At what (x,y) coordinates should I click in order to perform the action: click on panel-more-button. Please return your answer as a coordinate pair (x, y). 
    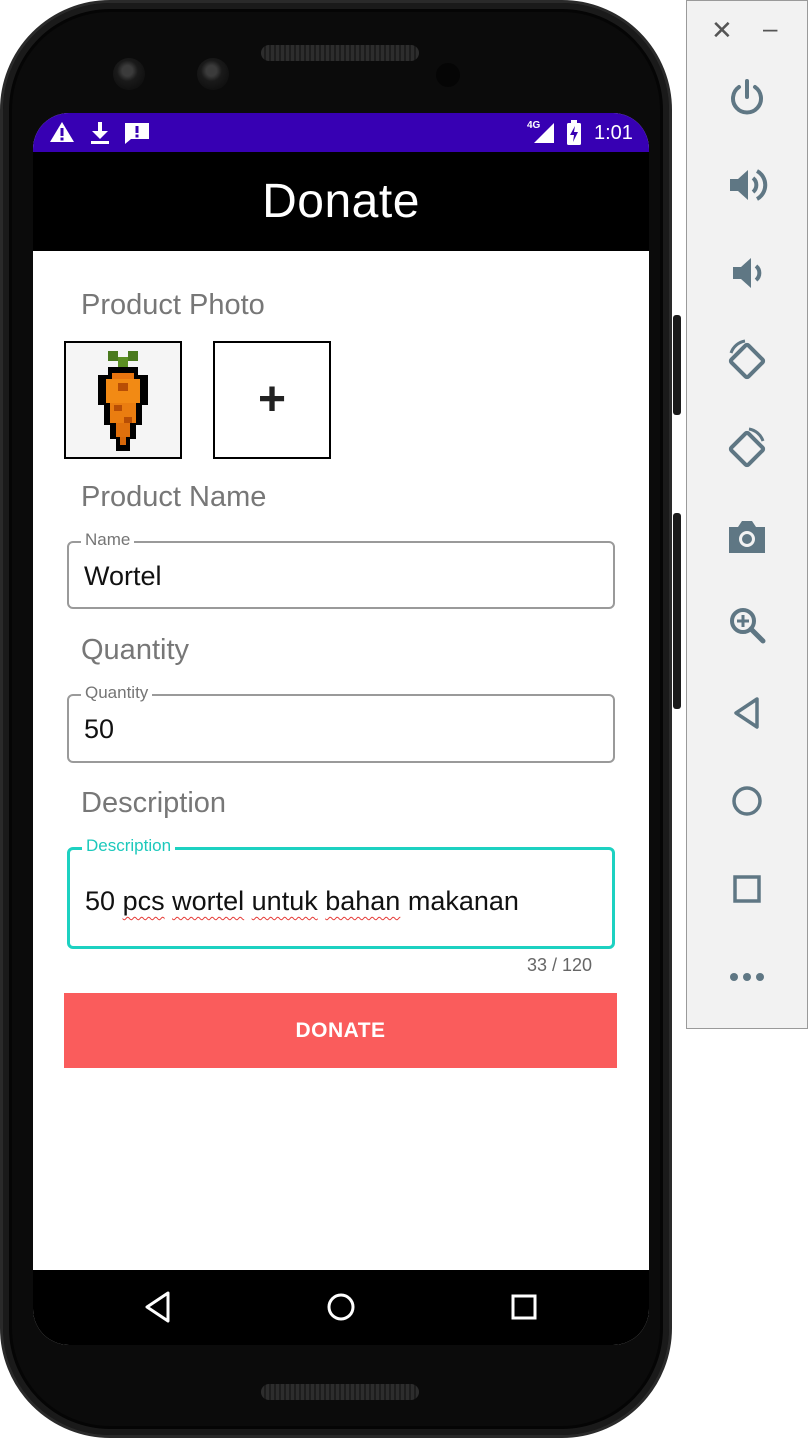
    Looking at the image, I should click on (747, 977).